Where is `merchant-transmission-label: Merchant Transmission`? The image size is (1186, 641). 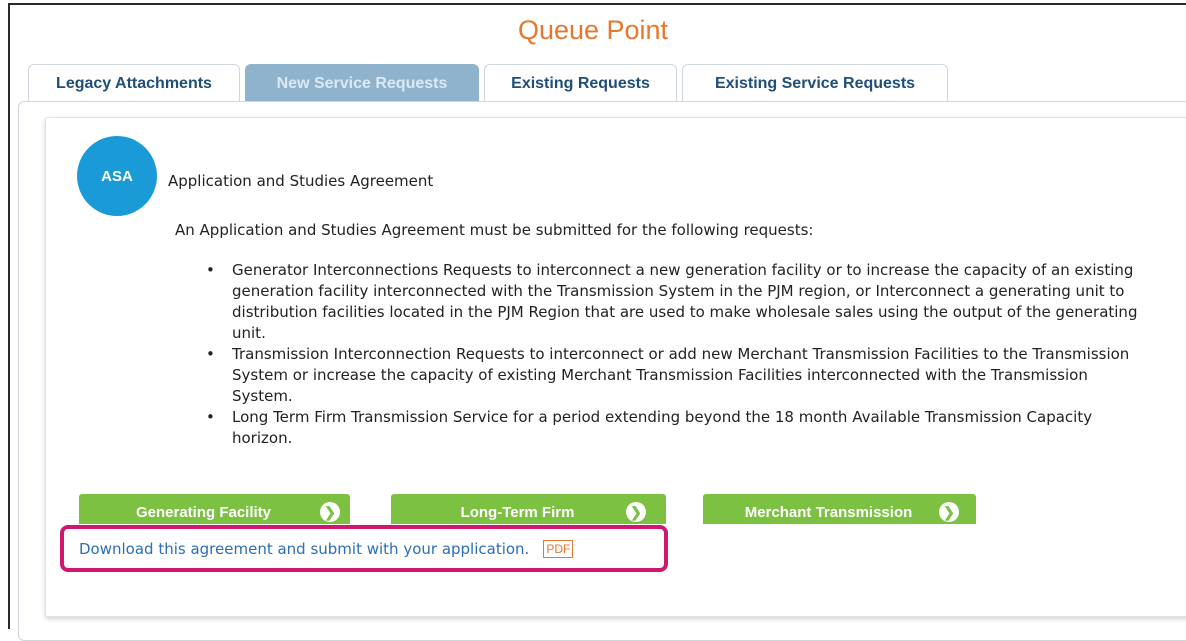
merchant-transmission-label: Merchant Transmission is located at coordinates (828, 512).